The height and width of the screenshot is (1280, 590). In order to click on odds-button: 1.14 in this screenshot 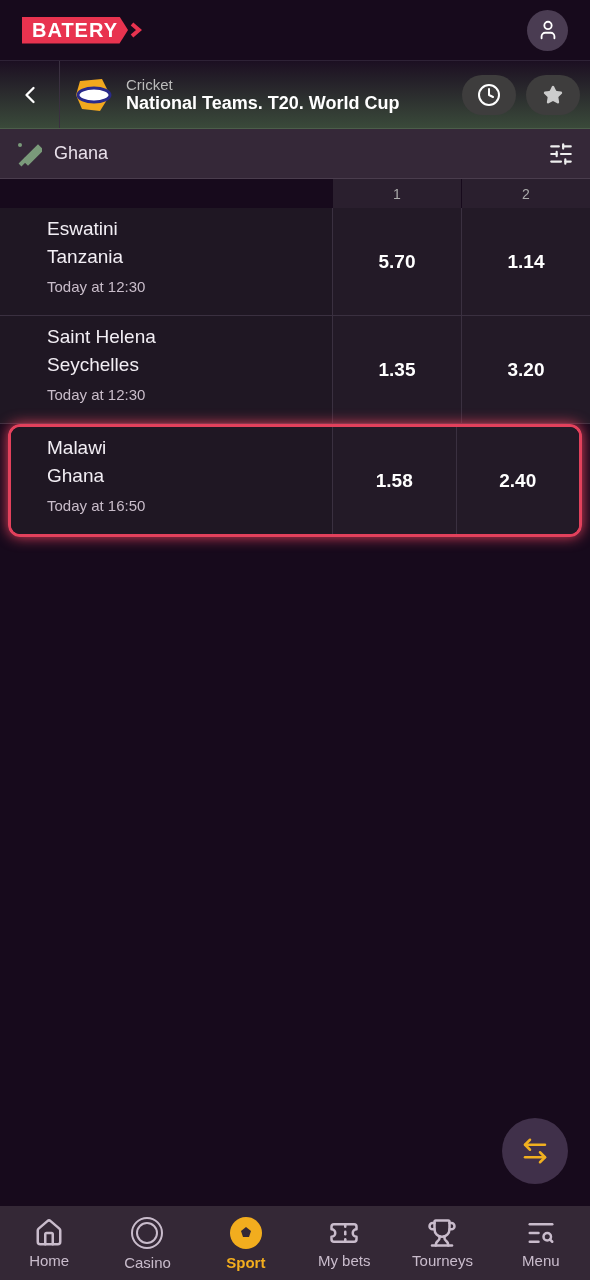, I will do `click(525, 261)`.